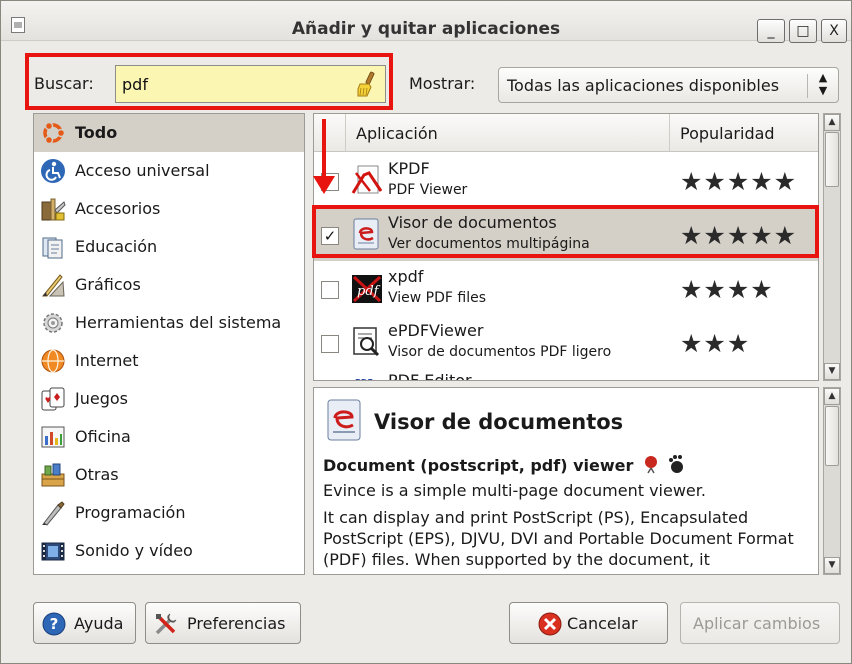 Image resolution: width=852 pixels, height=664 pixels. I want to click on preferences-button: Preferencias, so click(223, 623).